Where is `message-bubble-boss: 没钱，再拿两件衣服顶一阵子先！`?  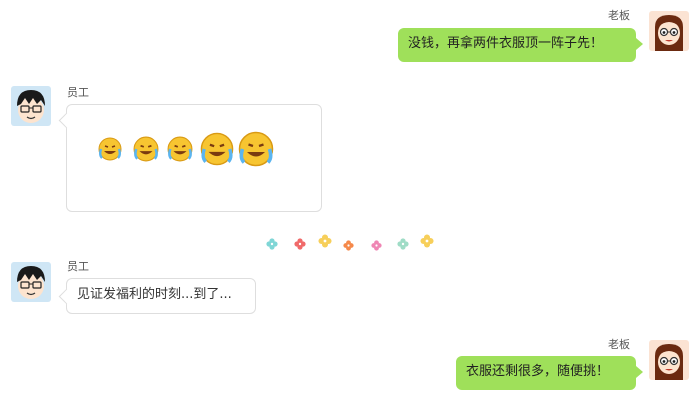
message-bubble-boss: 没钱，再拿两件衣服顶一阵子先！ is located at coordinates (517, 45).